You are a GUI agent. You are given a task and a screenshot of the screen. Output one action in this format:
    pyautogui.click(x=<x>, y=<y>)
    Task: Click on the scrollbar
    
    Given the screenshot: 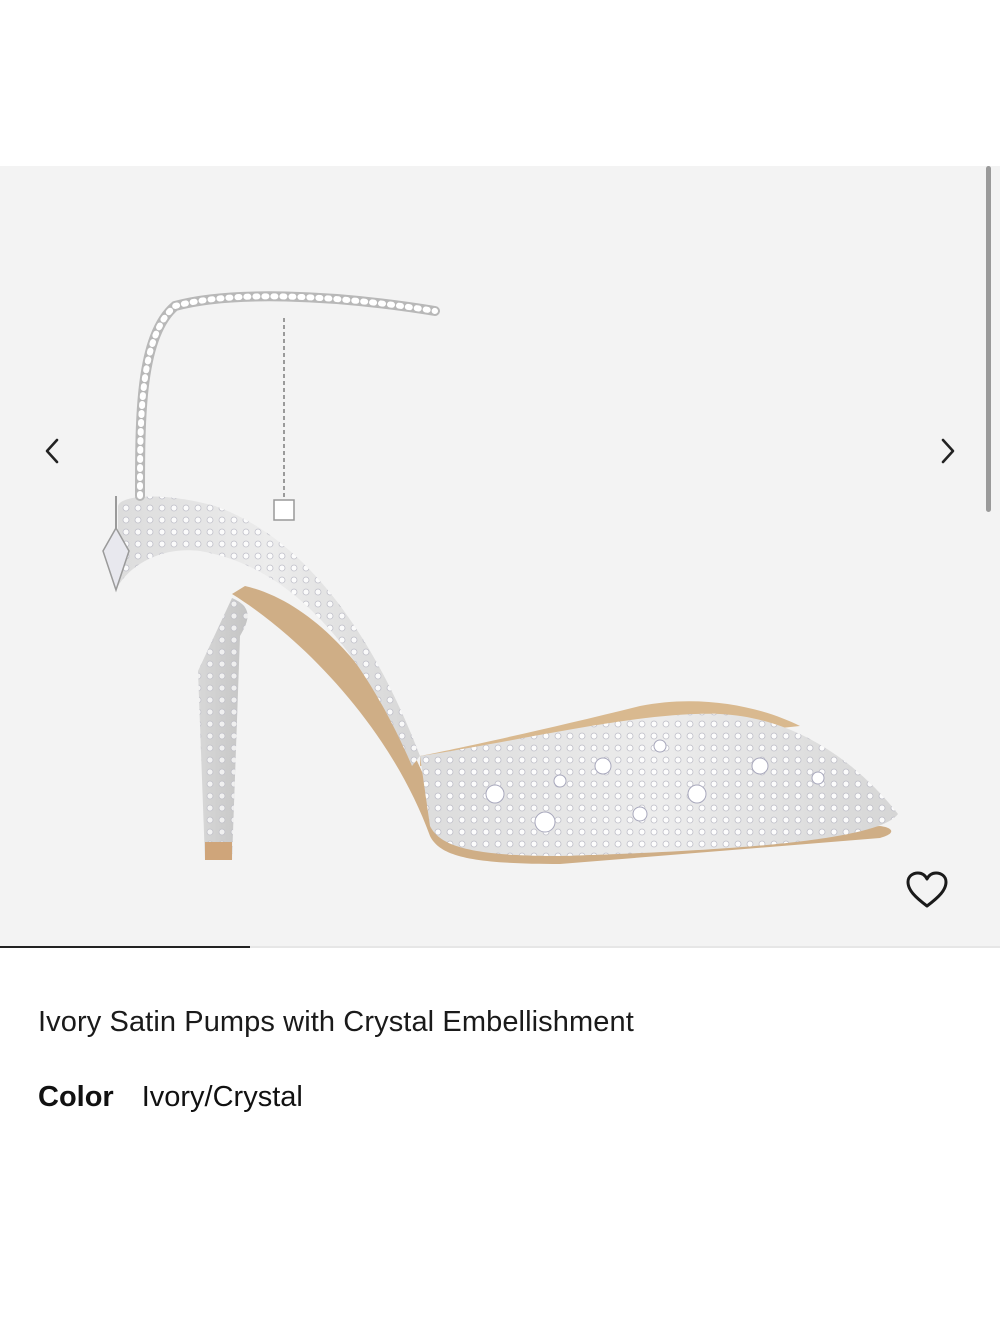 What is the action you would take?
    pyautogui.click(x=988, y=339)
    